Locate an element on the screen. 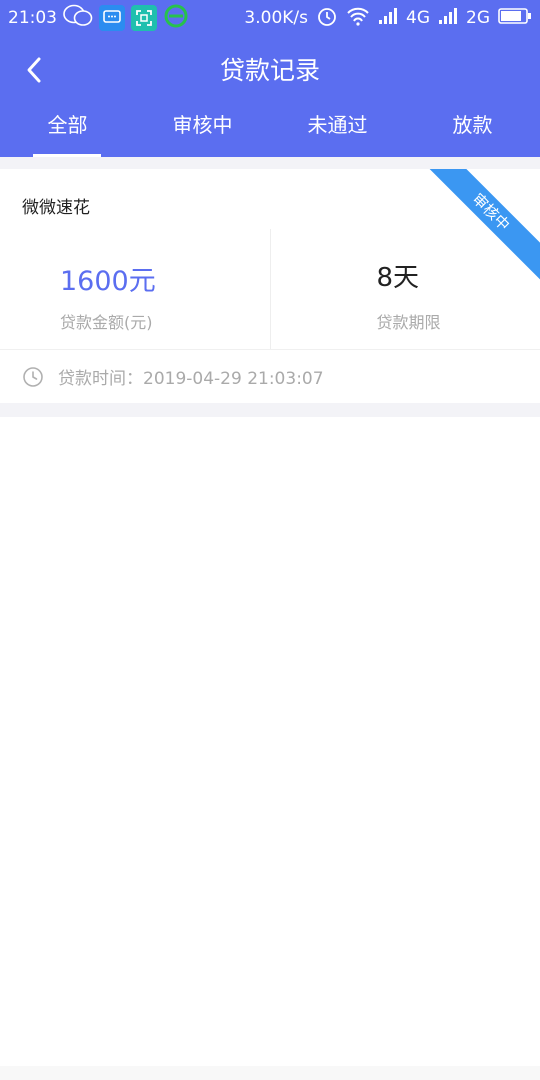  signal-icon is located at coordinates (388, 18).